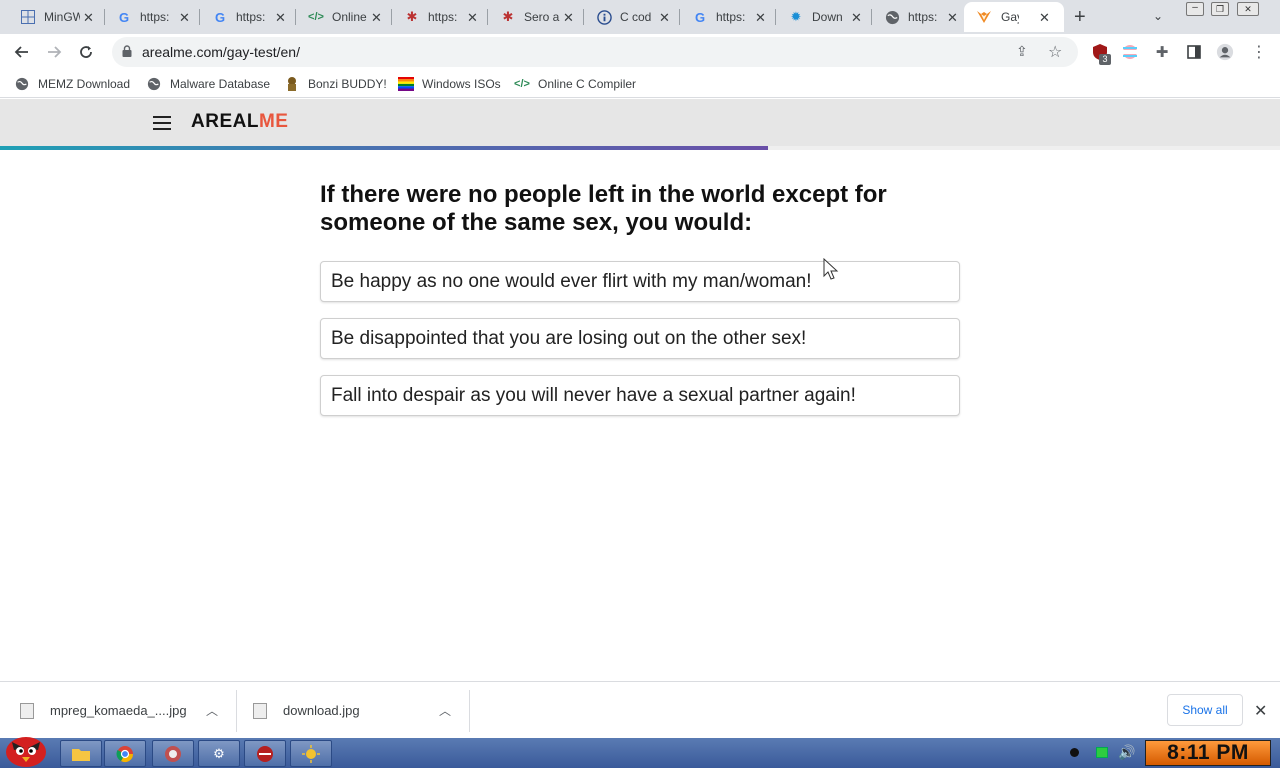 The image size is (1280, 773). I want to click on tab-globe: https: ✕, so click(914, 17).